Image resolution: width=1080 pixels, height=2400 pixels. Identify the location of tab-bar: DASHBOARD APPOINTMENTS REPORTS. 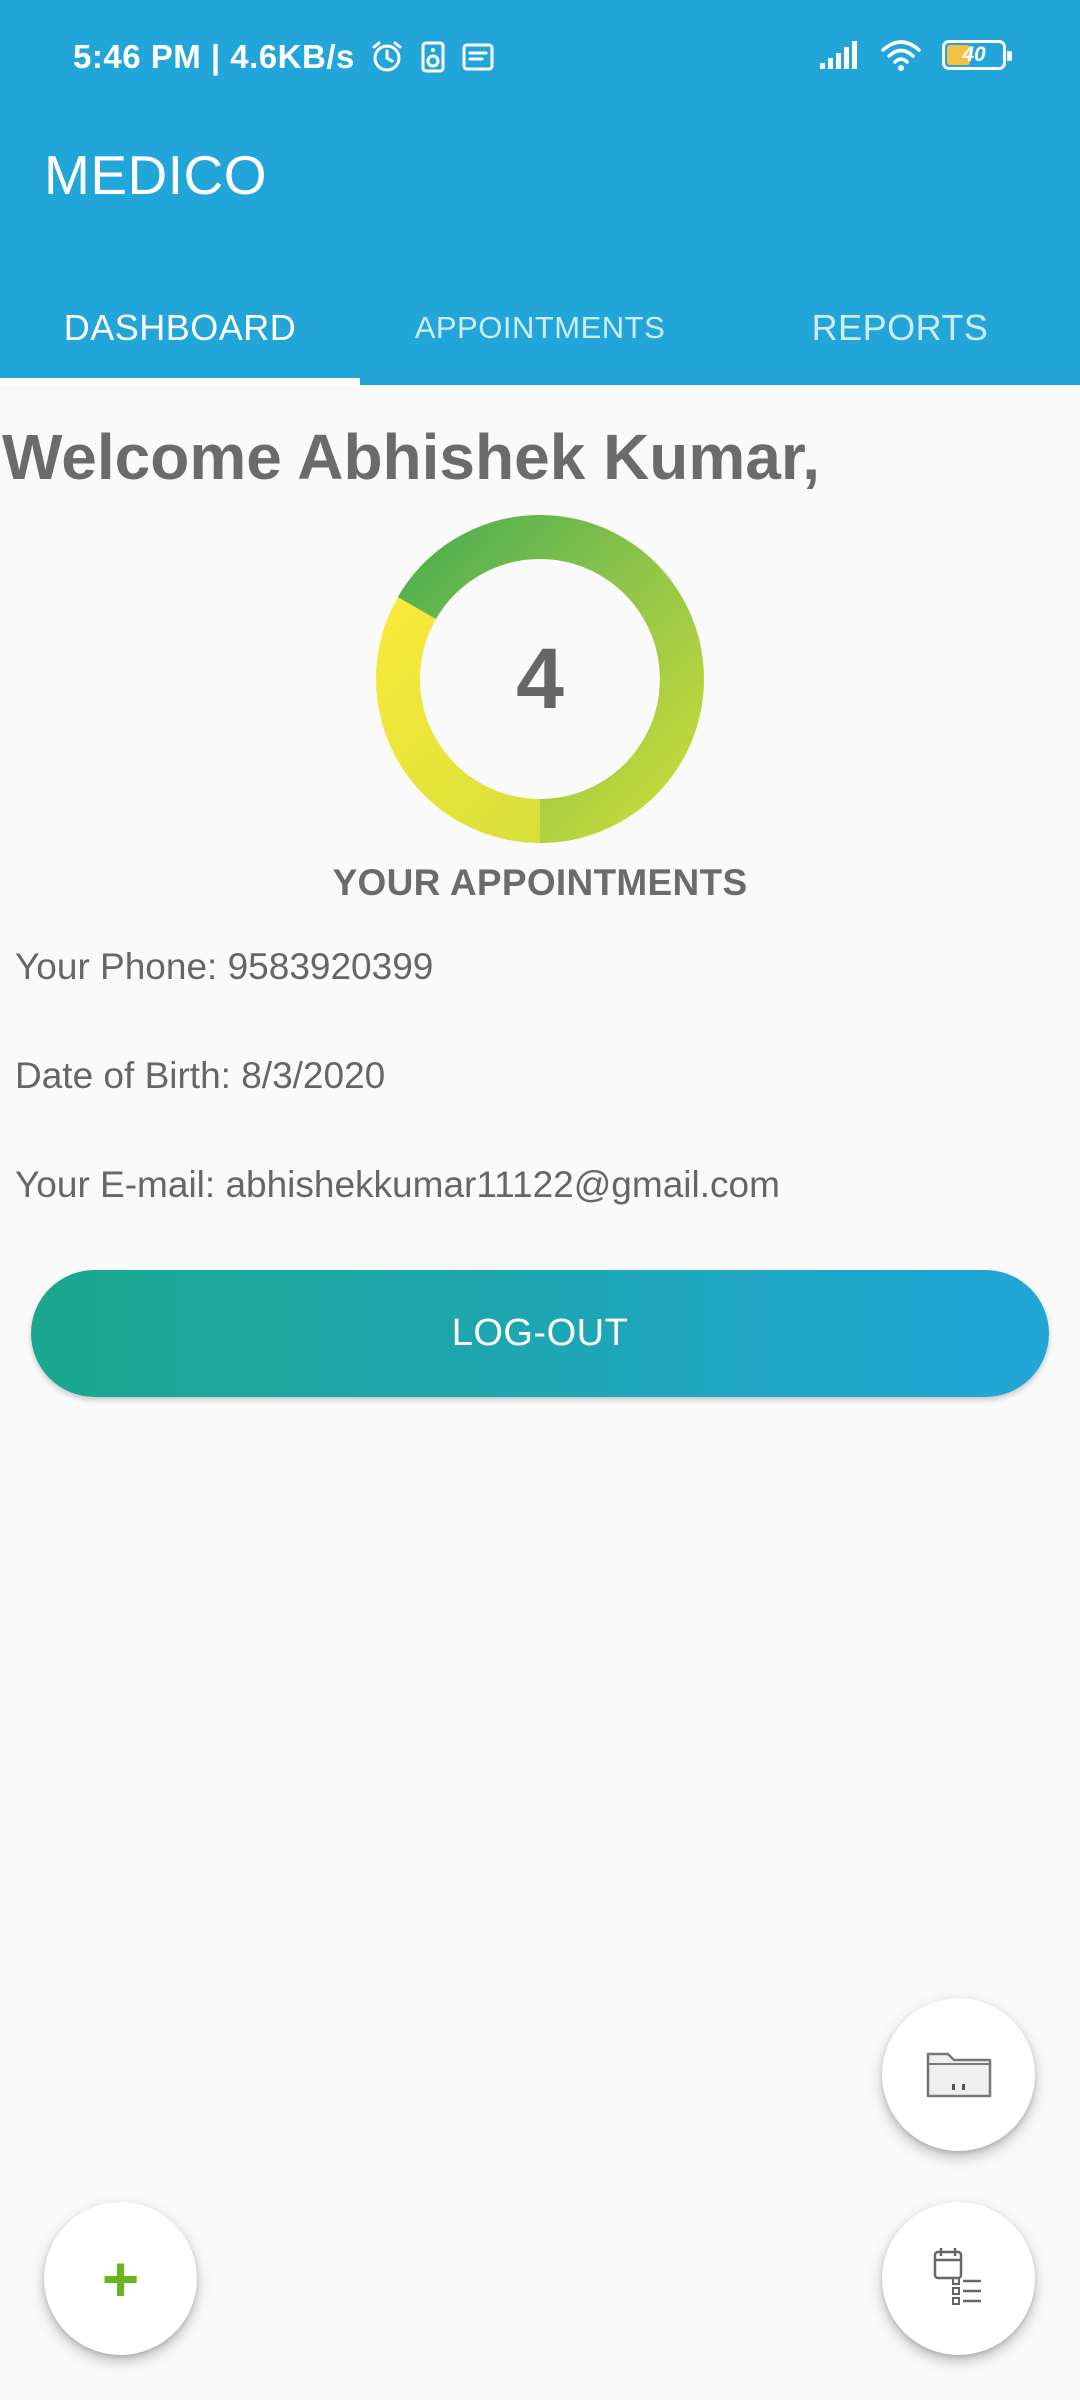
(540, 327).